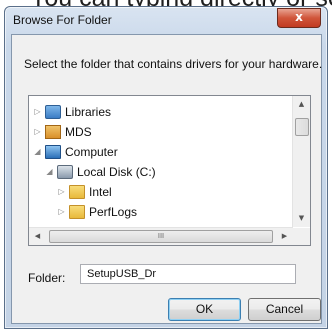 This screenshot has height=329, width=332. I want to click on close-icon: x, so click(299, 17).